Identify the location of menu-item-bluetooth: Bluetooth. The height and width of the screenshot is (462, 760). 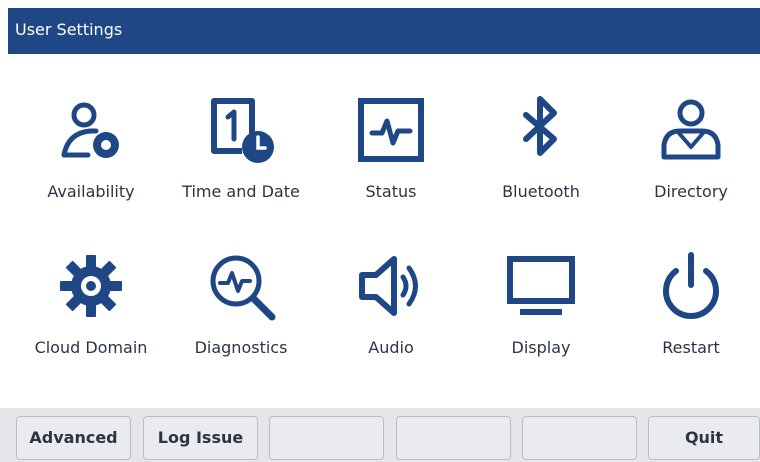
(541, 145).